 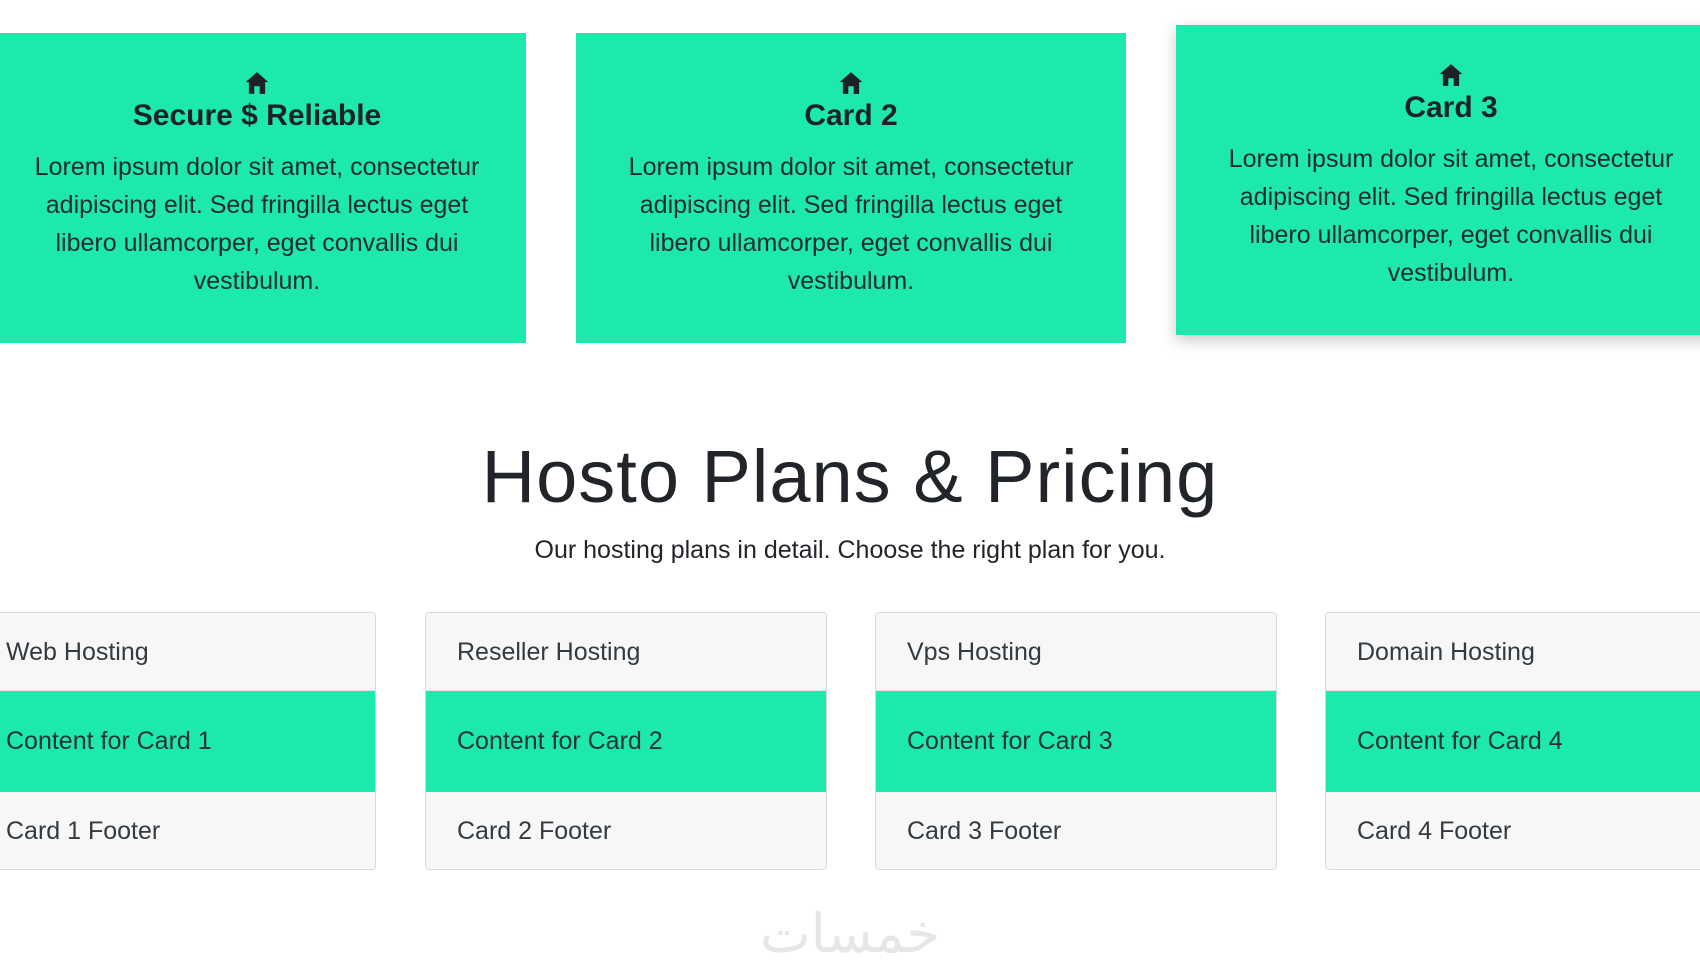 I want to click on plan-footer: Card 1 Footer, so click(x=187, y=830).